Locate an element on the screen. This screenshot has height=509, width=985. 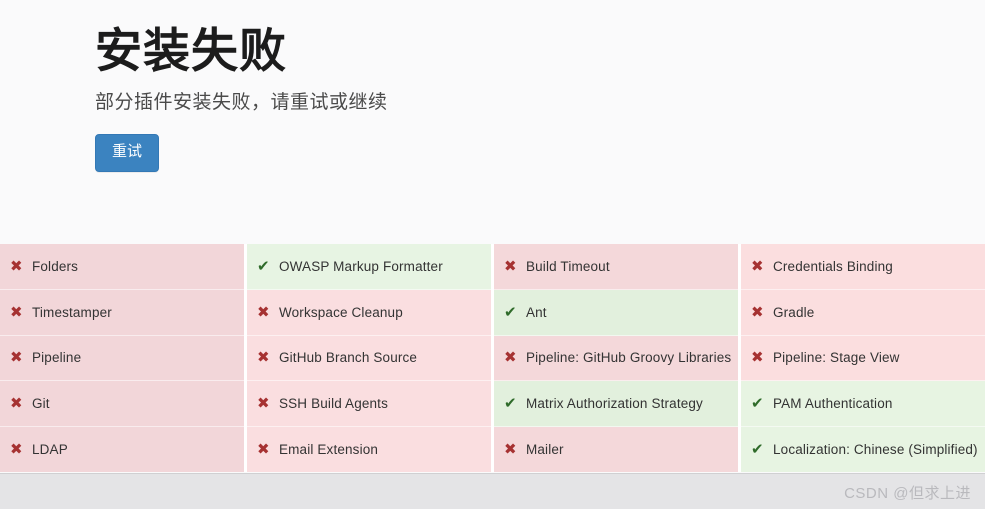
plugin-name-label: Timestamper is located at coordinates (72, 312).